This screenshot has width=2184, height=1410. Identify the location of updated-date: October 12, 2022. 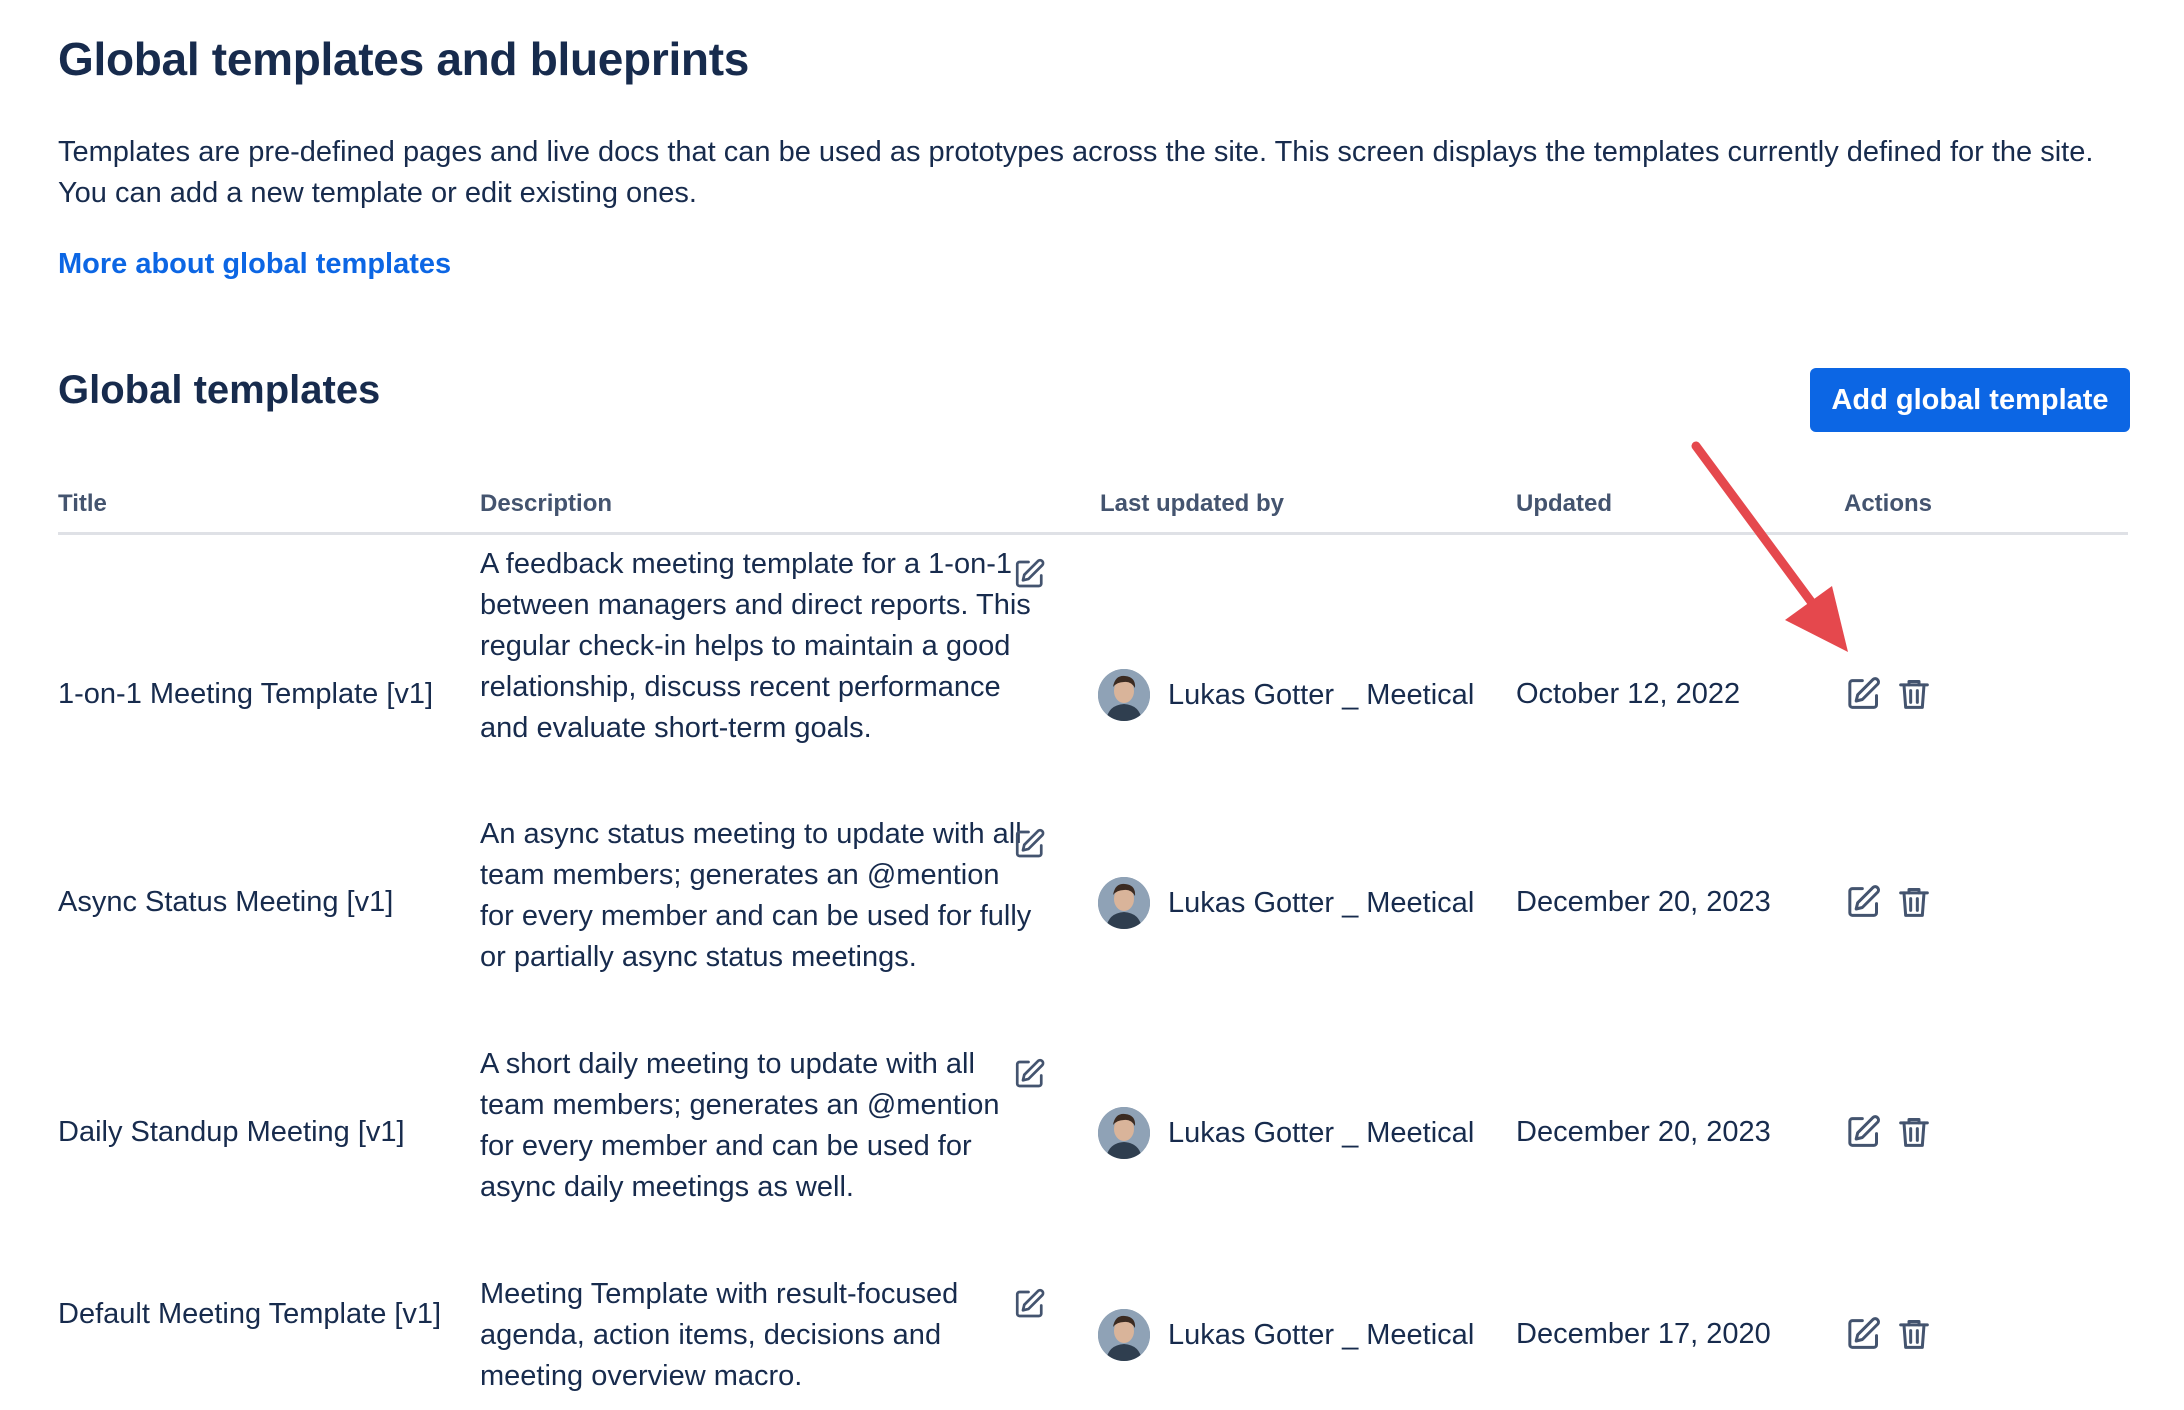
(1628, 694).